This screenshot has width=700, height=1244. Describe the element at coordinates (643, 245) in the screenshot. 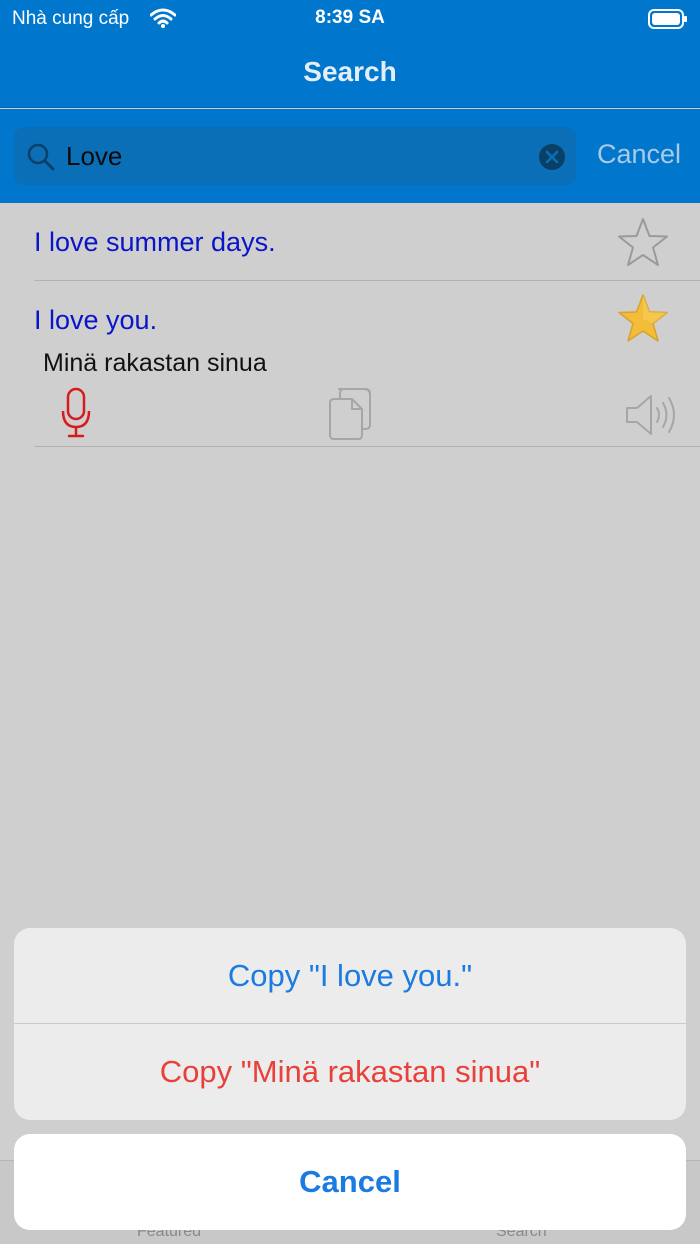

I see `star-outline-icon` at that location.